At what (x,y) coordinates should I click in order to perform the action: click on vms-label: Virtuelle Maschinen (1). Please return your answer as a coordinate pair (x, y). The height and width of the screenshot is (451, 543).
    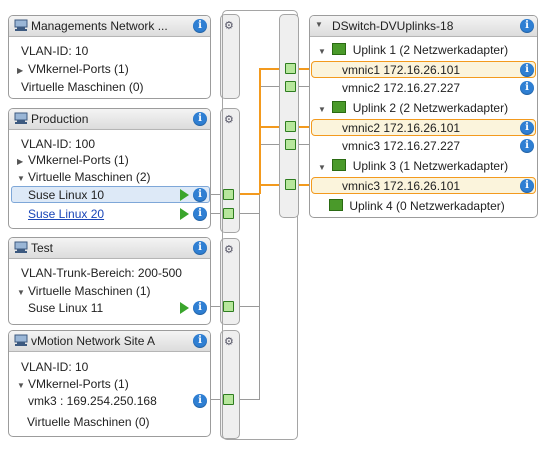
    Looking at the image, I should click on (89, 291).